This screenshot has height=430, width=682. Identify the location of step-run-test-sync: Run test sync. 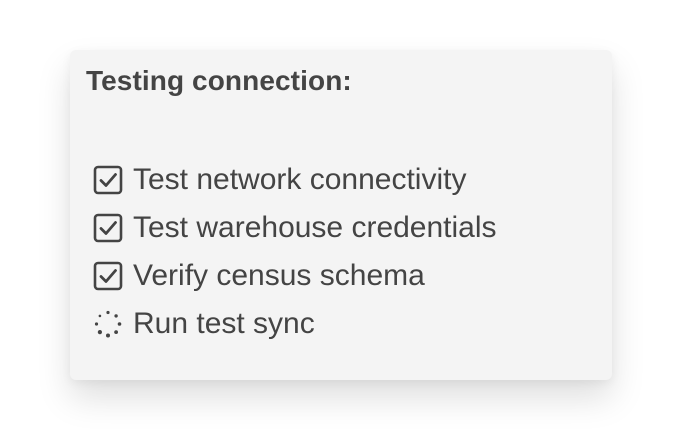
(294, 324).